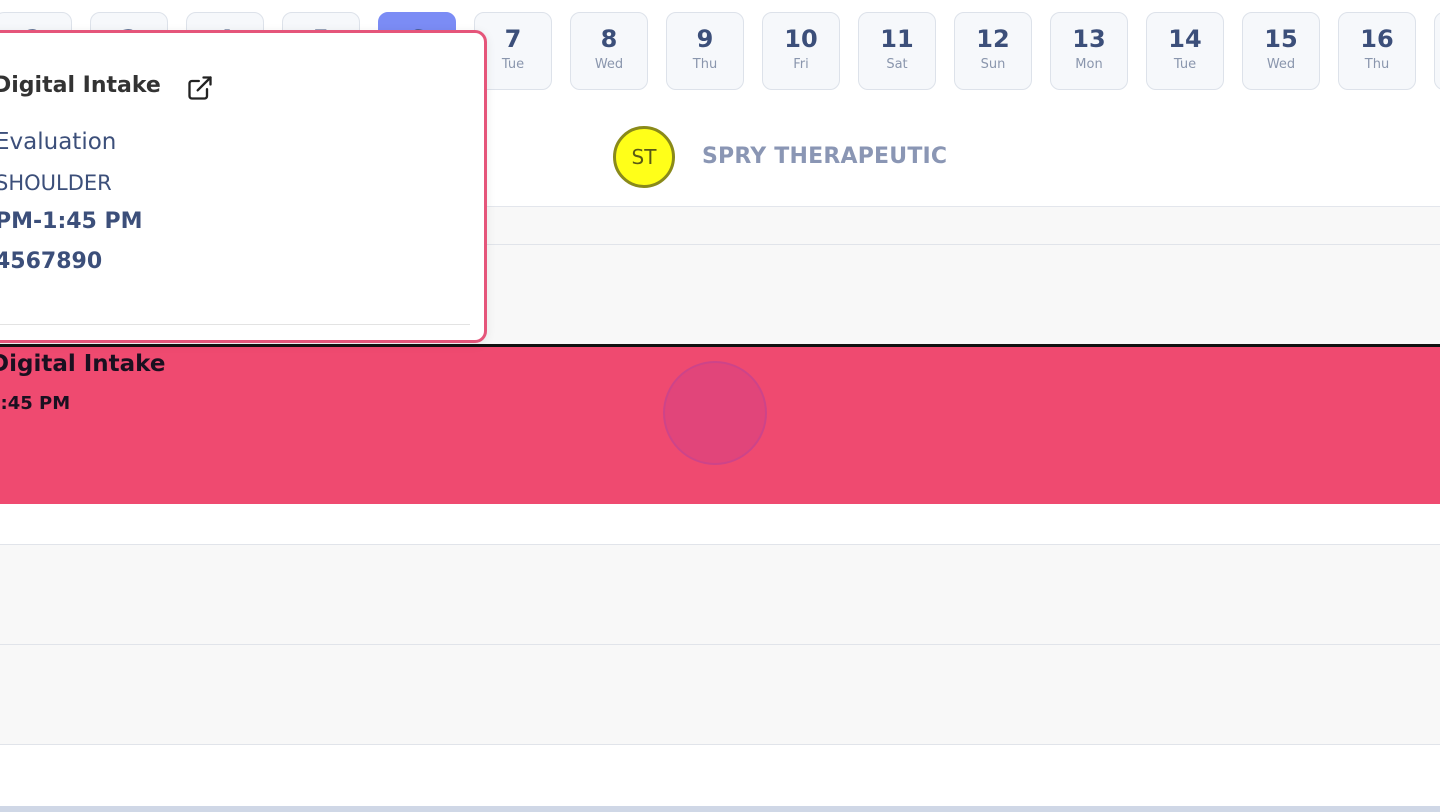 This screenshot has width=1440, height=812. I want to click on day-number: 14, so click(1185, 39).